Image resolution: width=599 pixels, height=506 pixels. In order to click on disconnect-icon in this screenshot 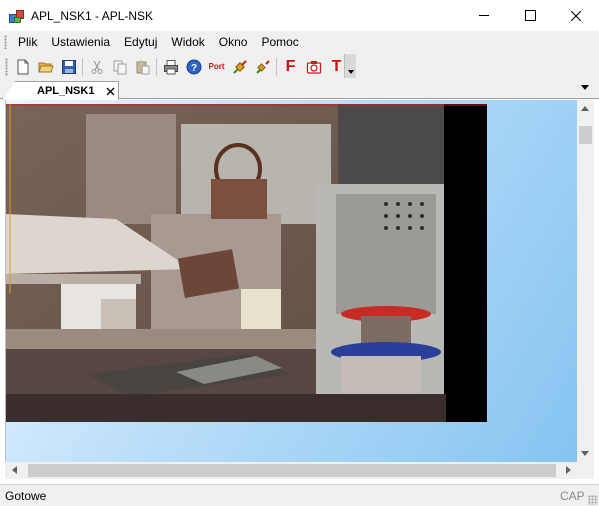, I will do `click(262, 66)`.